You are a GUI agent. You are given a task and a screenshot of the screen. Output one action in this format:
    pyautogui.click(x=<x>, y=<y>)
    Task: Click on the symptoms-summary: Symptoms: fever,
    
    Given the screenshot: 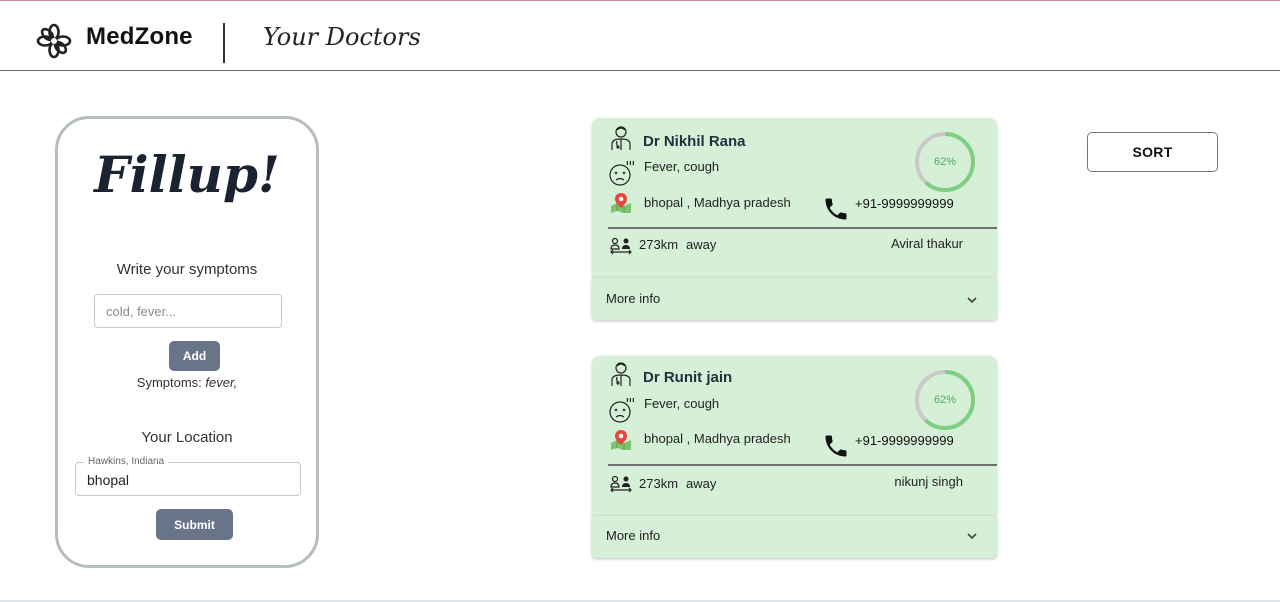 What is the action you would take?
    pyautogui.click(x=187, y=382)
    